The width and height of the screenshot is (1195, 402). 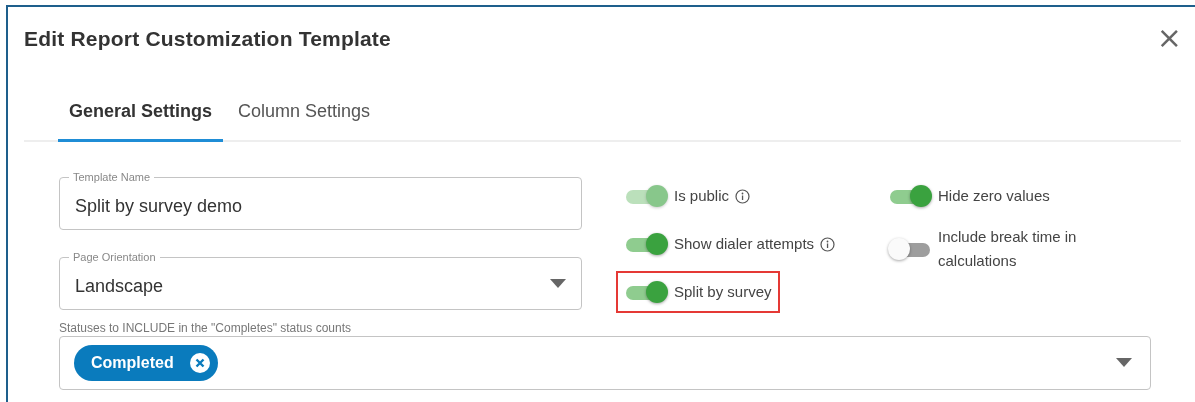 What do you see at coordinates (994, 196) in the screenshot?
I see `toggle-label: Hide zero values` at bounding box center [994, 196].